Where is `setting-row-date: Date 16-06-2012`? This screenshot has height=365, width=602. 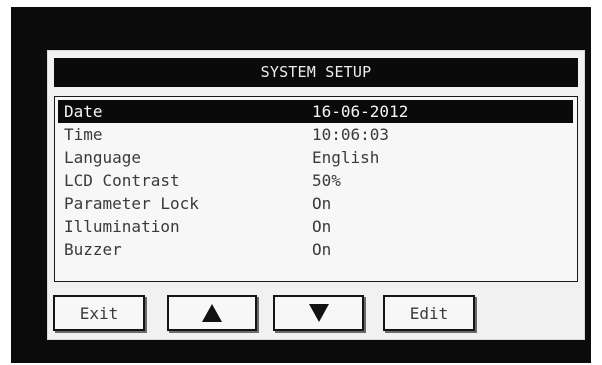
setting-row-date: Date 16-06-2012 is located at coordinates (315, 111).